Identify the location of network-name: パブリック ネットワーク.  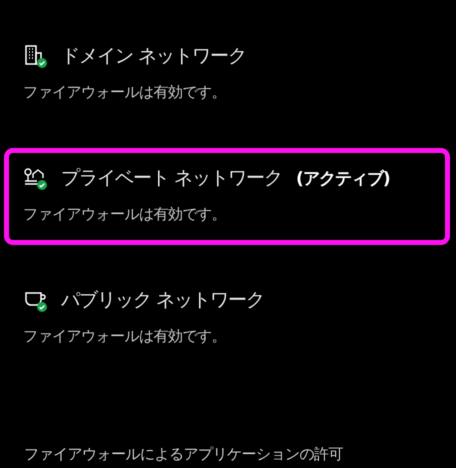
(162, 300).